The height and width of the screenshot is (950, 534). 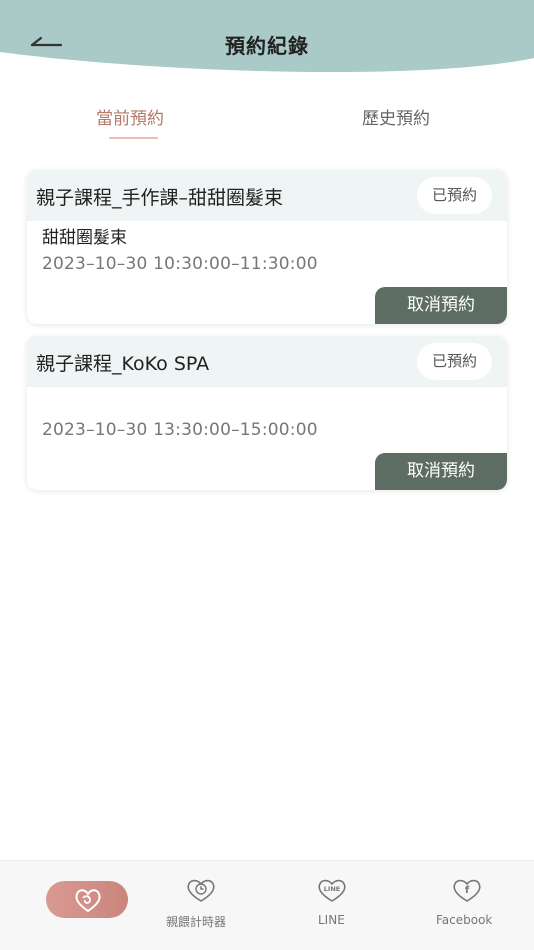 I want to click on nav-label: Facebook, so click(x=464, y=920).